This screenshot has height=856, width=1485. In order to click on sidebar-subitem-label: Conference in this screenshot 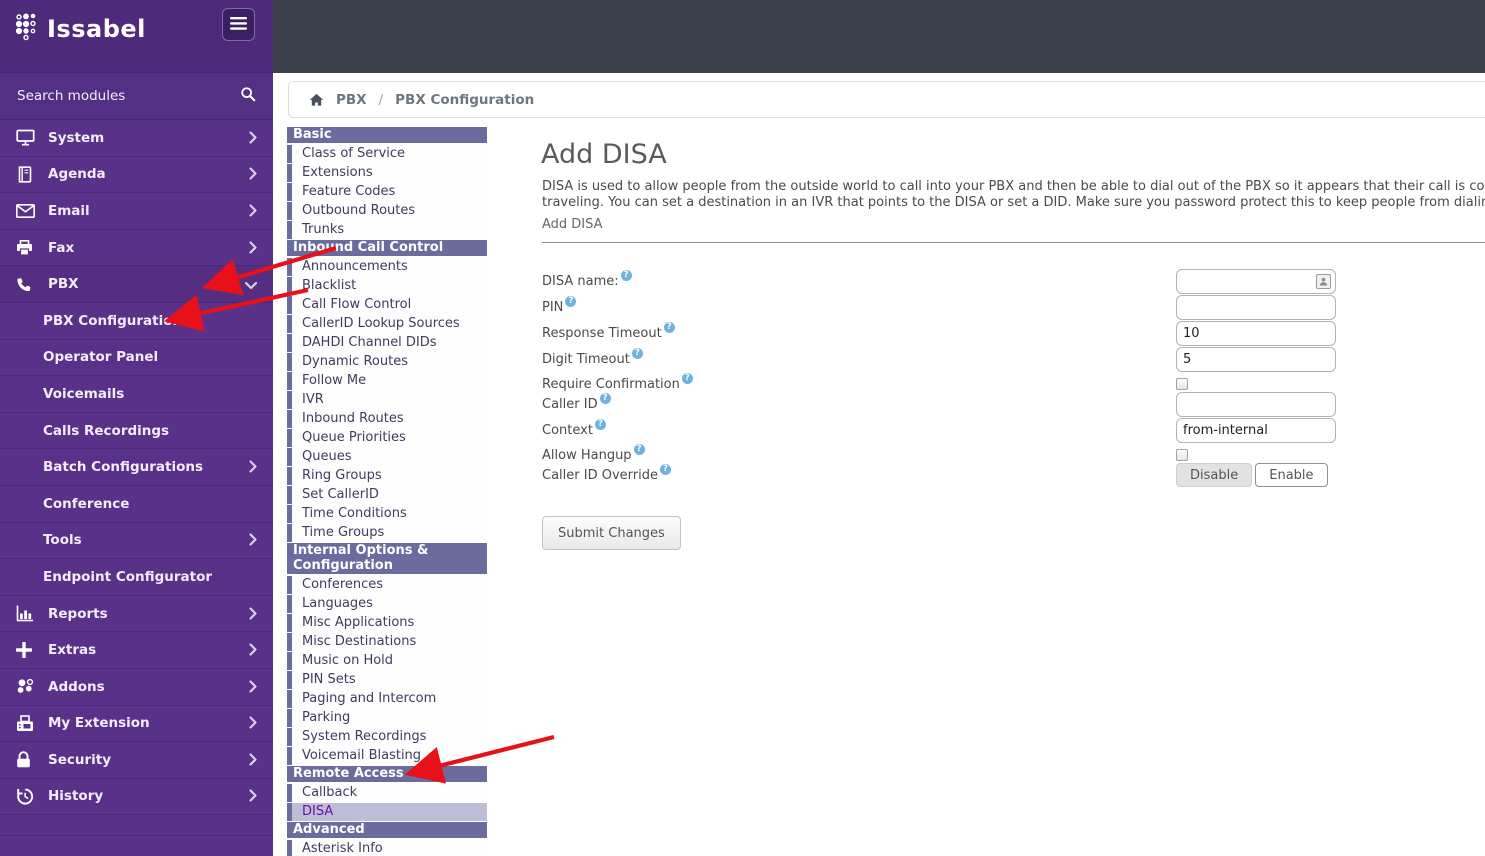, I will do `click(86, 503)`.